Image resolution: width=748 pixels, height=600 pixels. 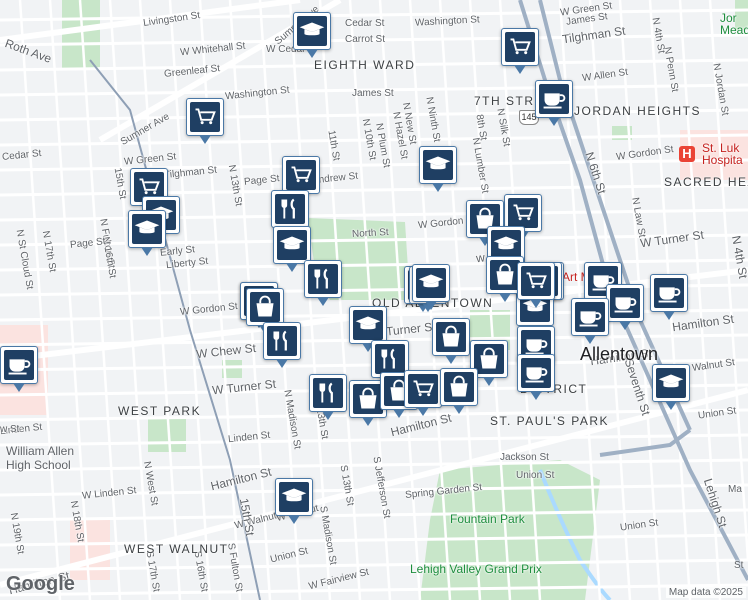 What do you see at coordinates (373, 93) in the screenshot?
I see `street-label: James St` at bounding box center [373, 93].